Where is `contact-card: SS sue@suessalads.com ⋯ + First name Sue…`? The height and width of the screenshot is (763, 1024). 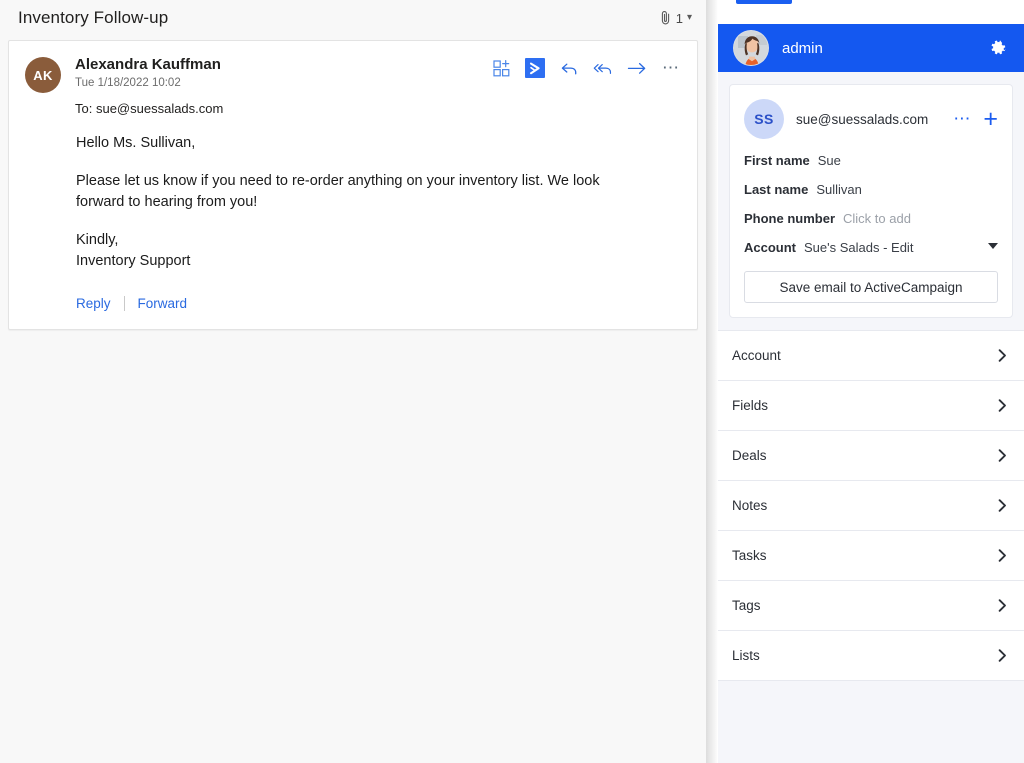
contact-card: SS sue@suessalads.com ⋯ + First name Sue… is located at coordinates (871, 201).